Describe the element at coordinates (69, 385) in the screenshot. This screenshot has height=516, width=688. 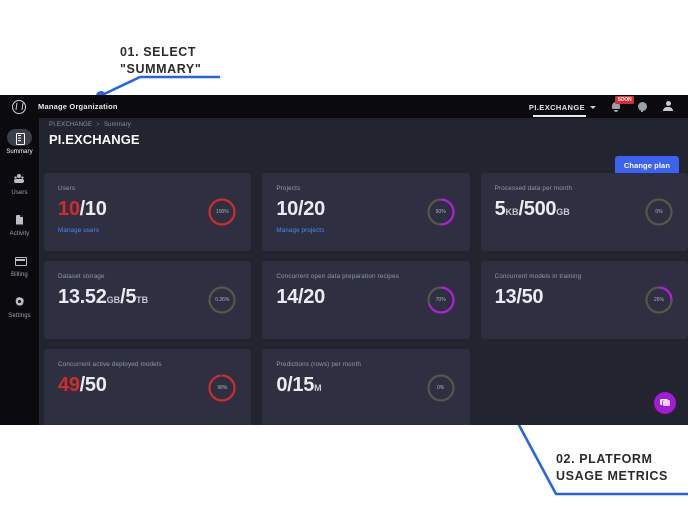
I see `metric-used: 49` at that location.